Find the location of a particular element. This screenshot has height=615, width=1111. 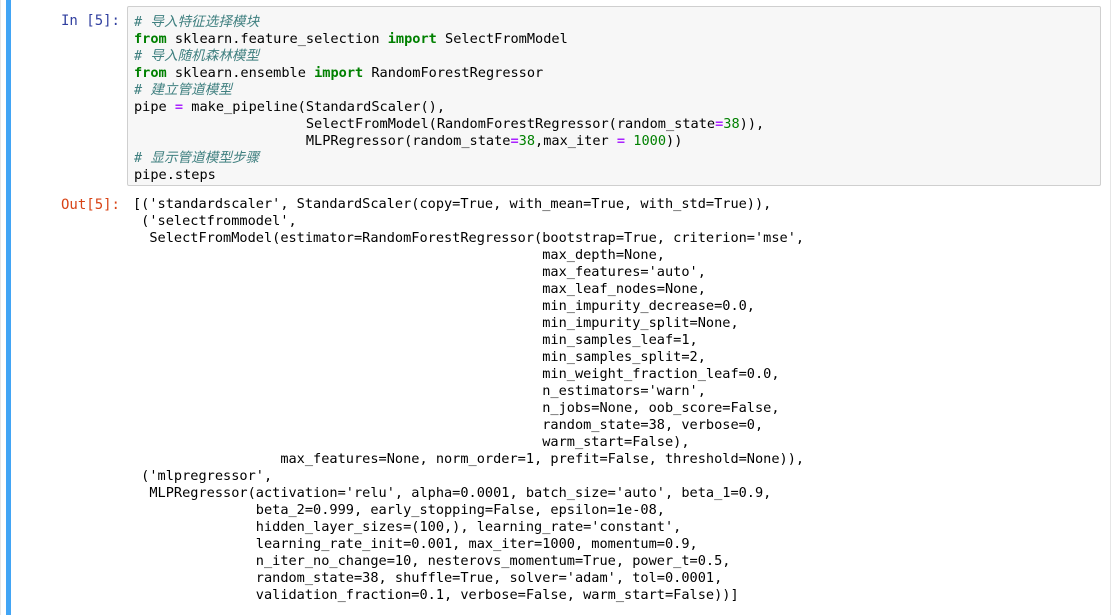

imported-name: RandomForestRegressor is located at coordinates (453, 73).